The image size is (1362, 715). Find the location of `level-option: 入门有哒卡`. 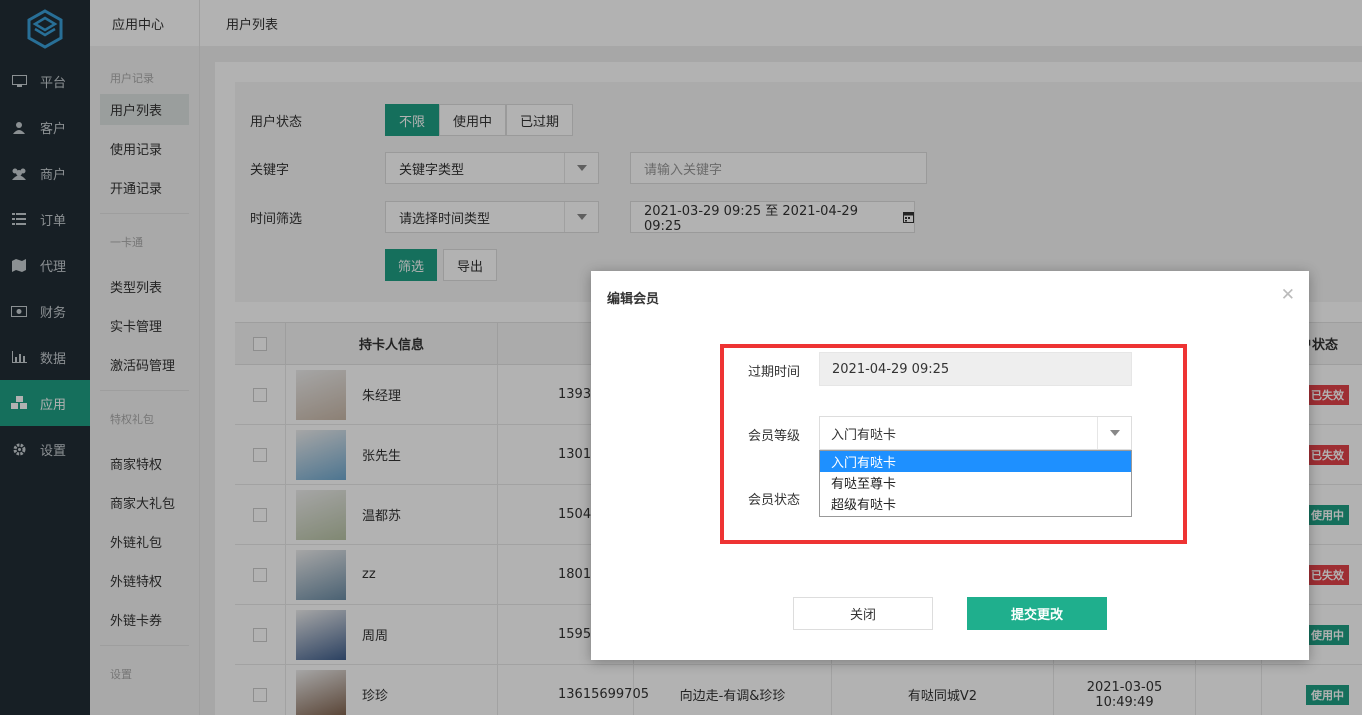

level-option: 入门有哒卡 is located at coordinates (975, 461).